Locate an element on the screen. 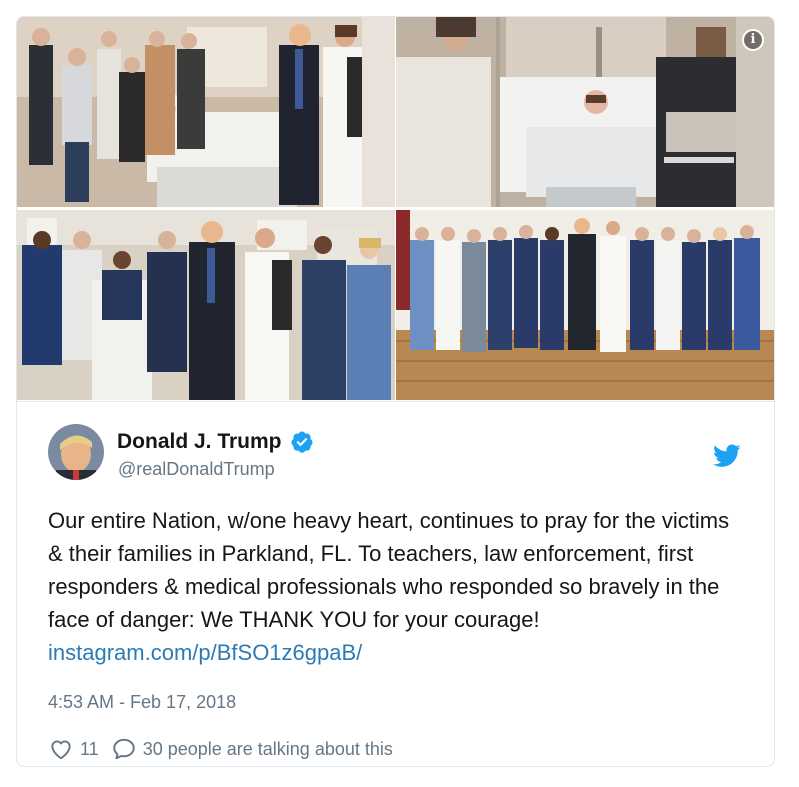 This screenshot has height=787, width=799. photo-medical-staff-group is located at coordinates (206, 305).